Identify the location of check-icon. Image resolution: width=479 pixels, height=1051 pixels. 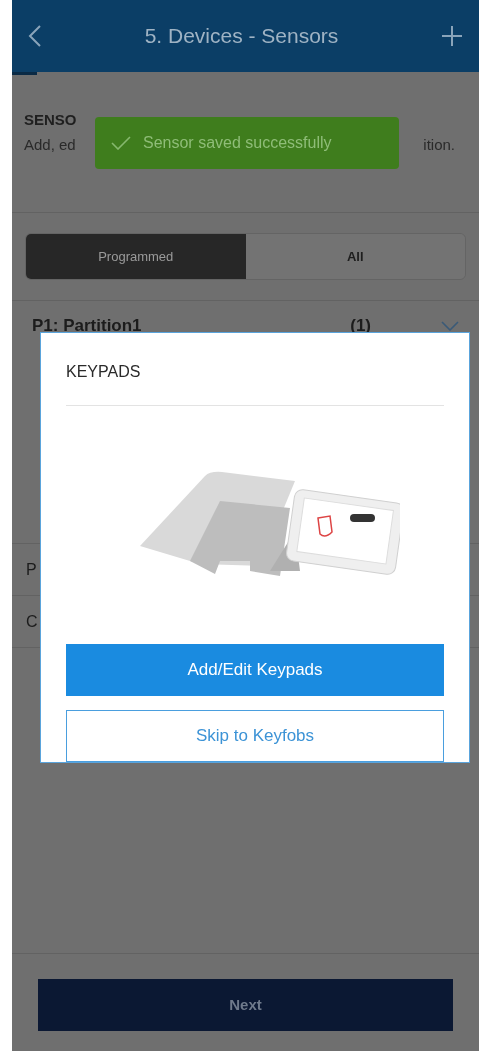
(121, 143).